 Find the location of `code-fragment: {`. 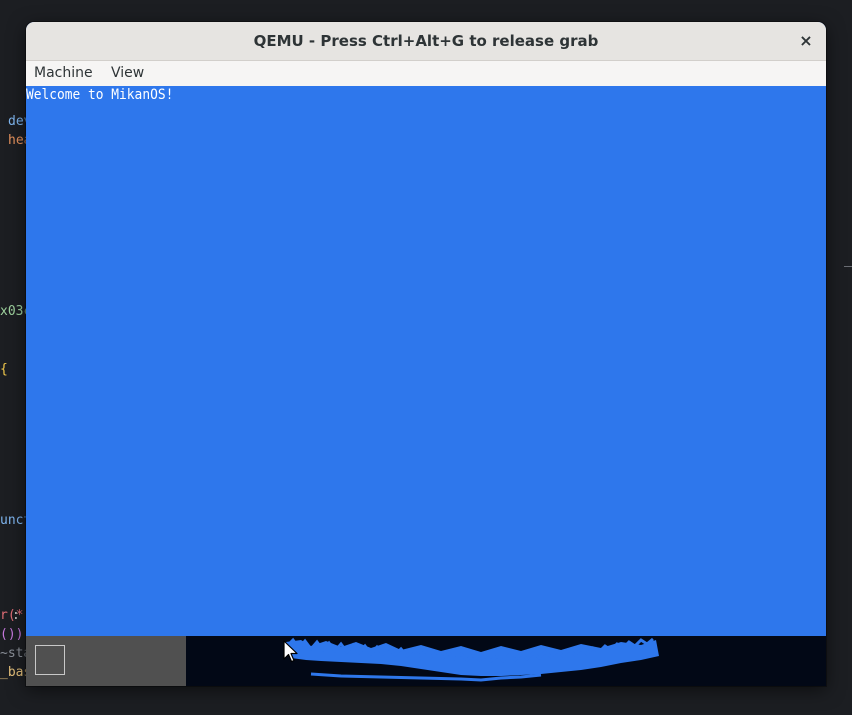

code-fragment: { is located at coordinates (4, 369).